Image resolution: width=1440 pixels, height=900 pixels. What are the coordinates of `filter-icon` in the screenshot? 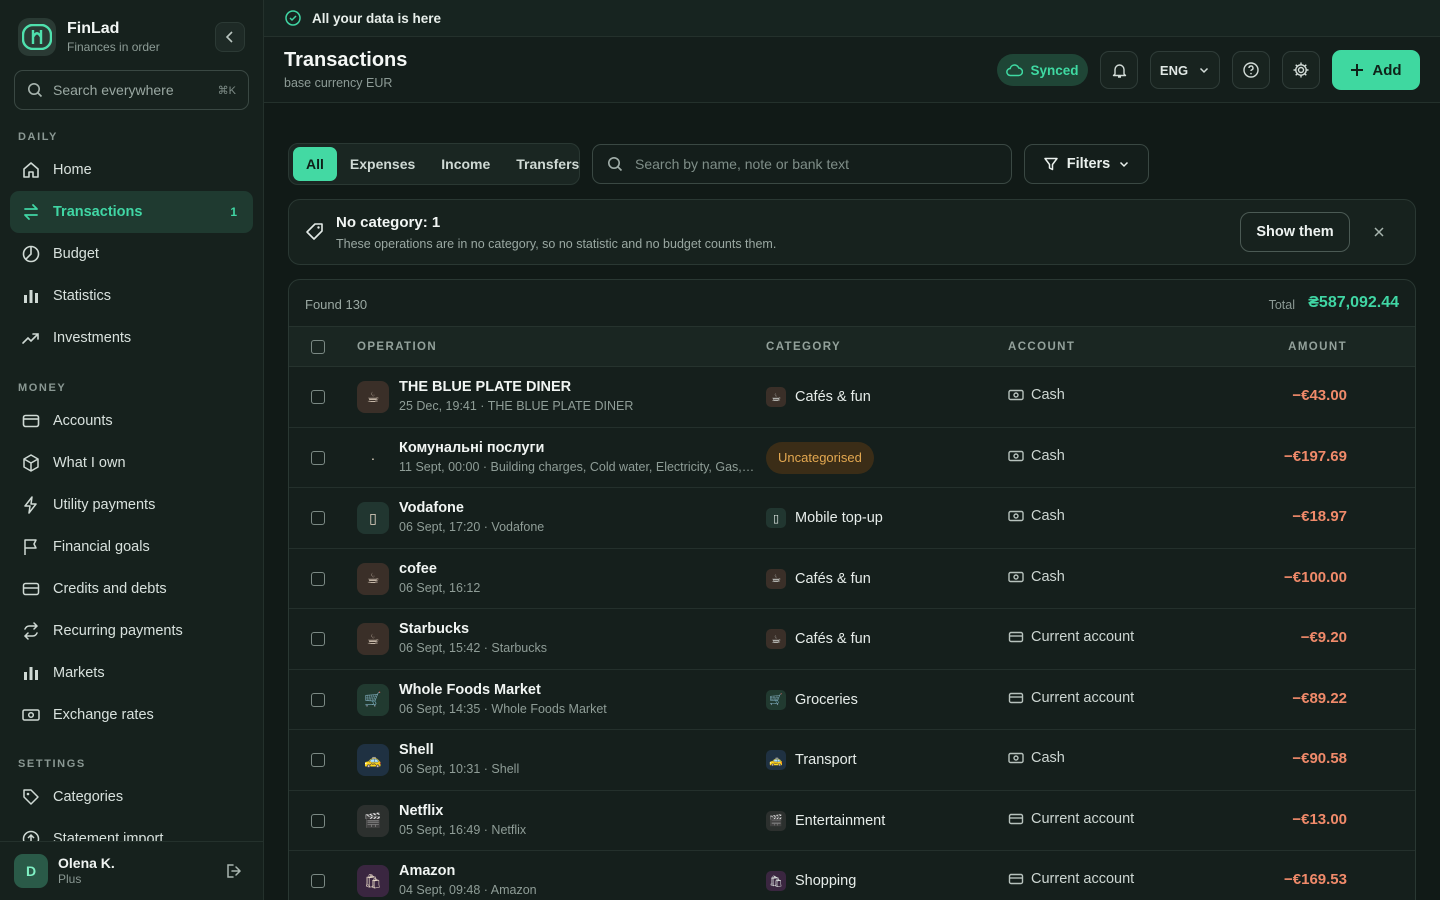 It's located at (1051, 164).